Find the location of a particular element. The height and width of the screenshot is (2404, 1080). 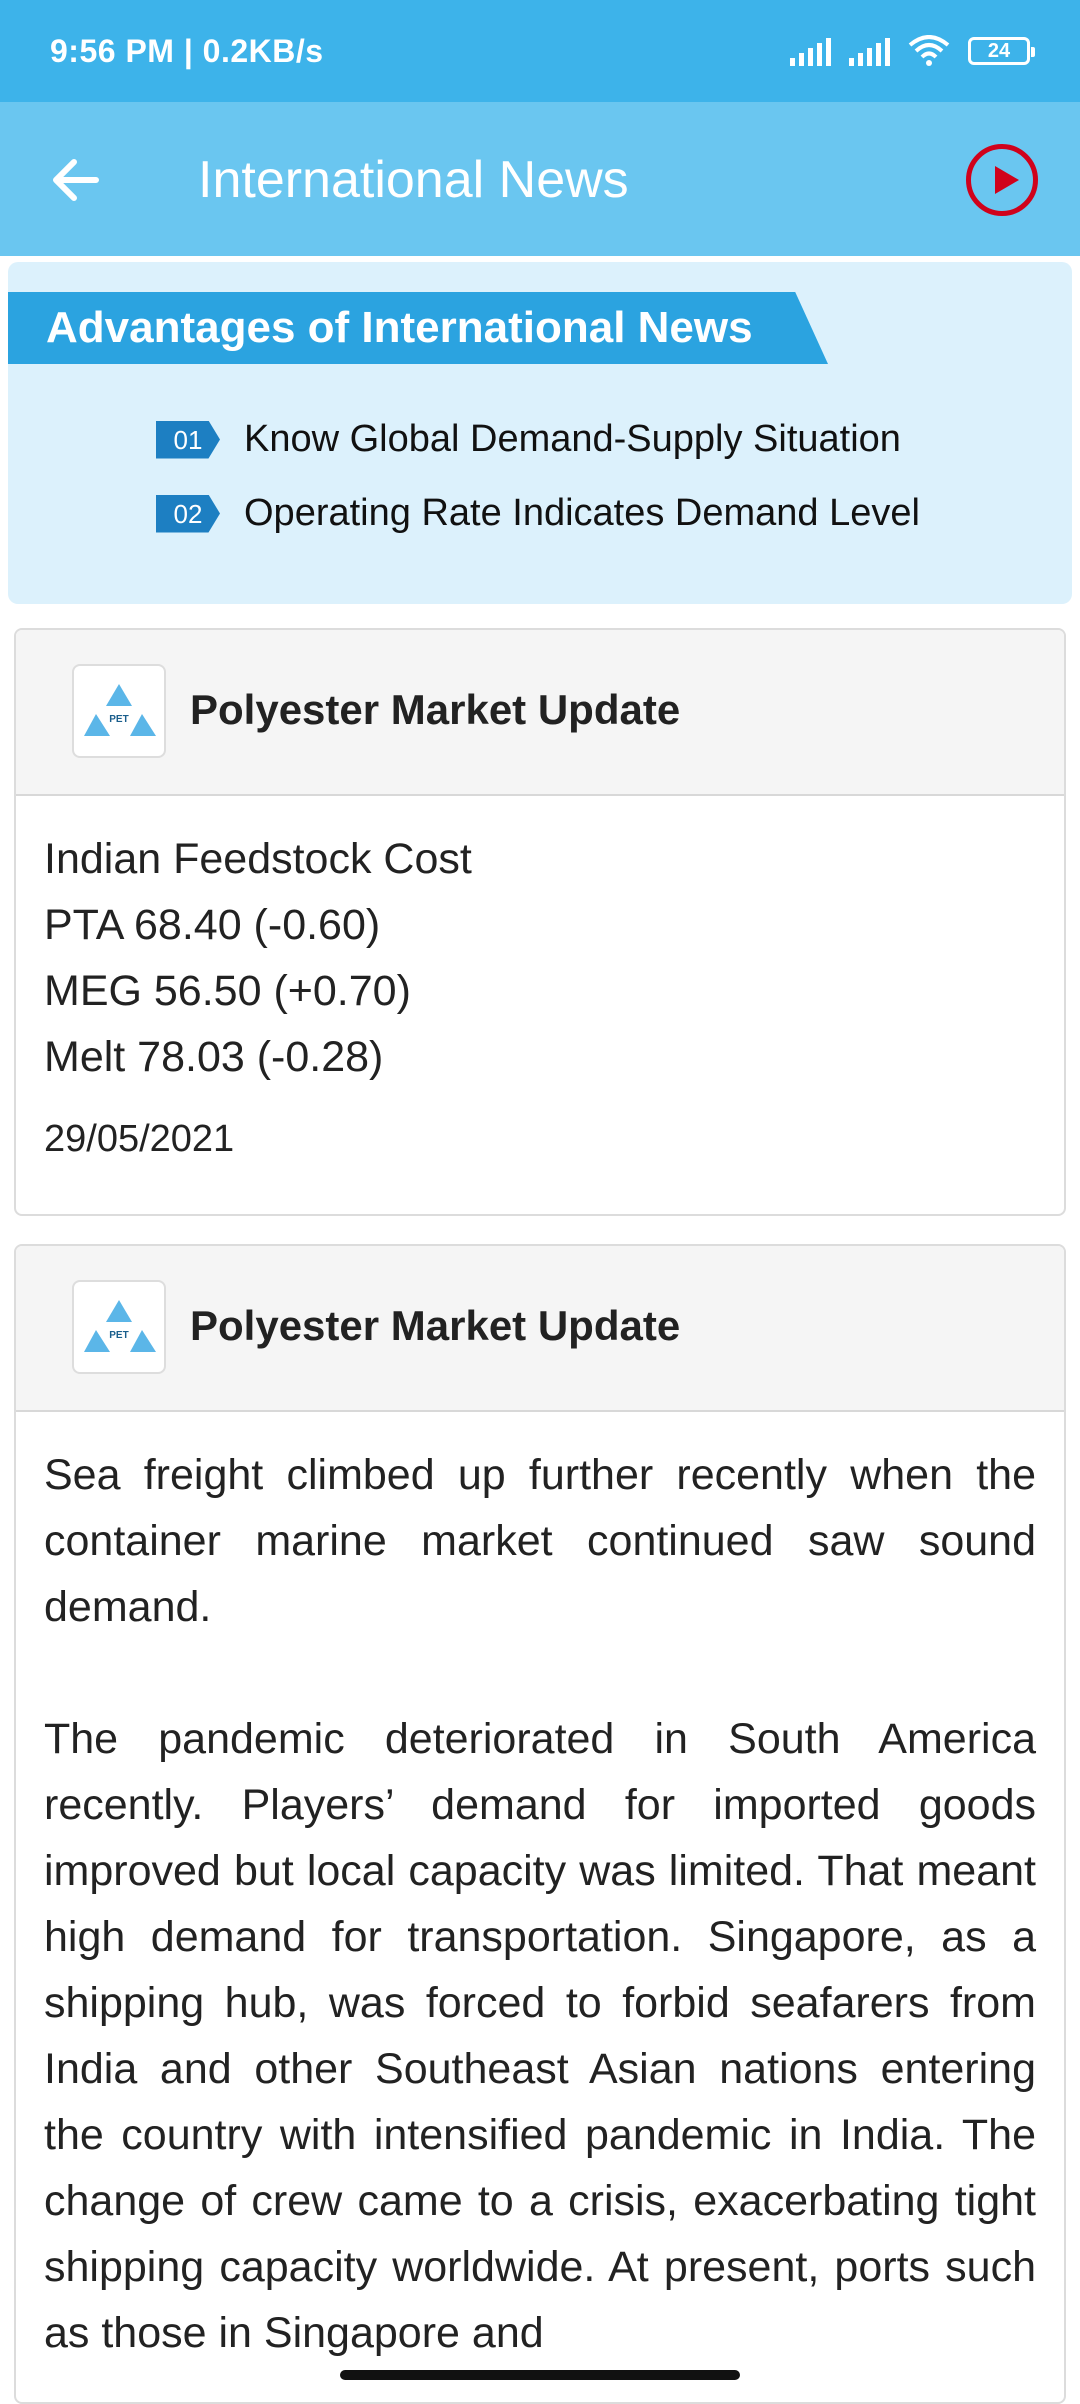

banner-title: Advantages of International News is located at coordinates (418, 328).